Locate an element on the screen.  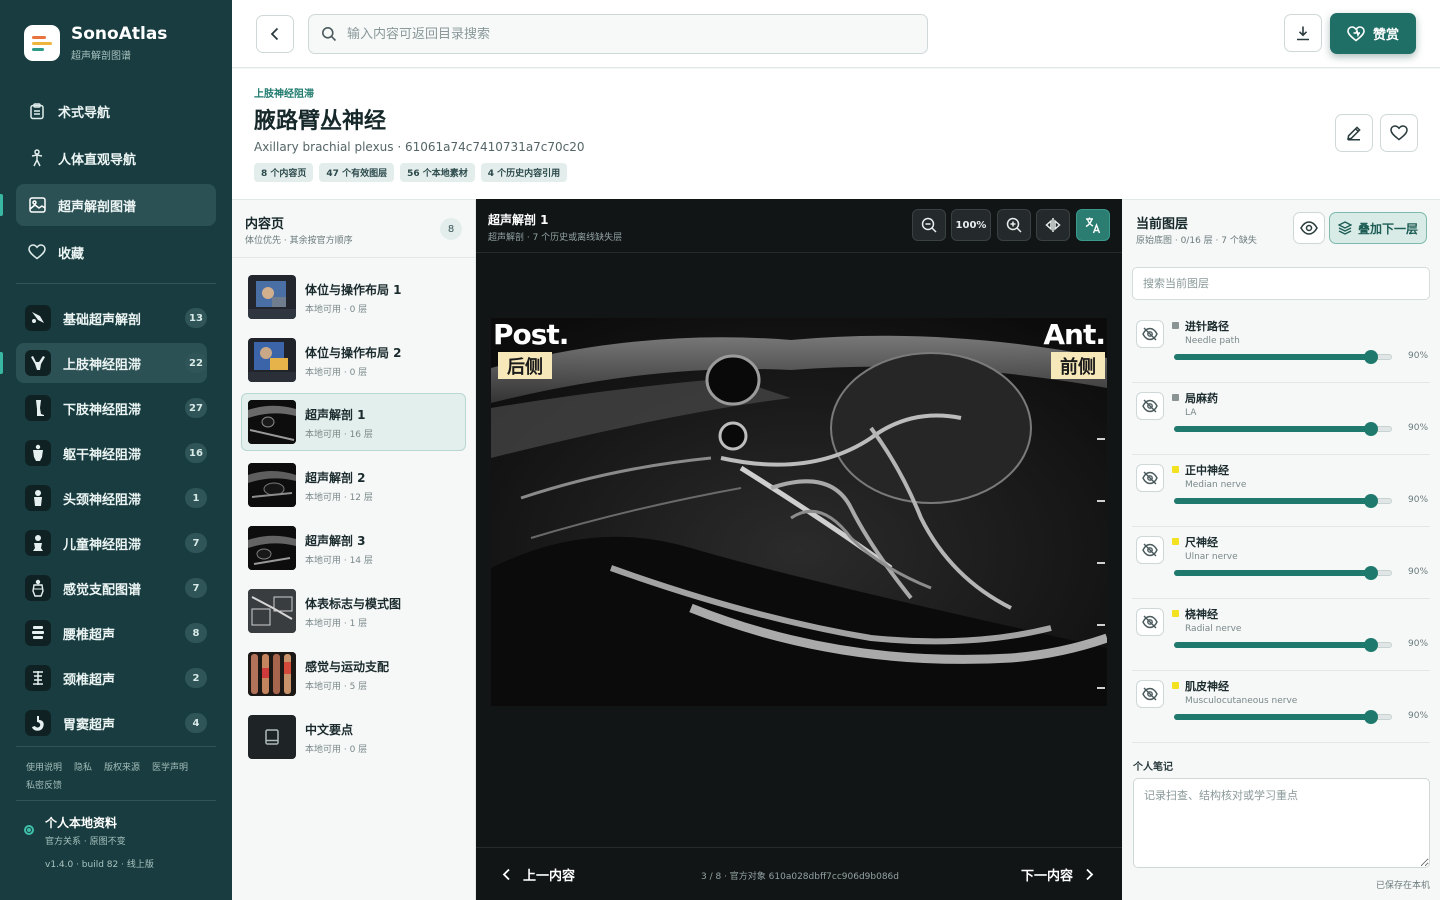
opacity-slider-fill is located at coordinates (1272, 357).